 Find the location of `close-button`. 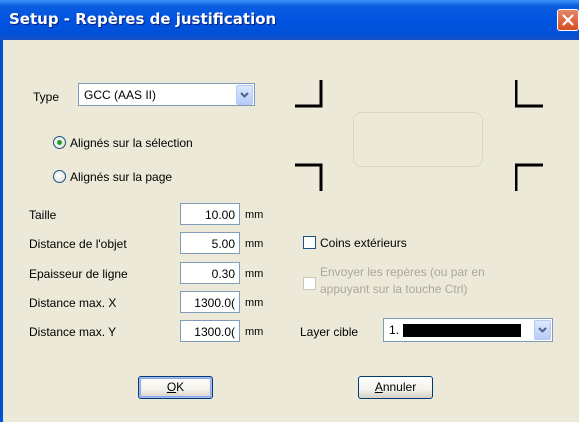

close-button is located at coordinates (568, 20).